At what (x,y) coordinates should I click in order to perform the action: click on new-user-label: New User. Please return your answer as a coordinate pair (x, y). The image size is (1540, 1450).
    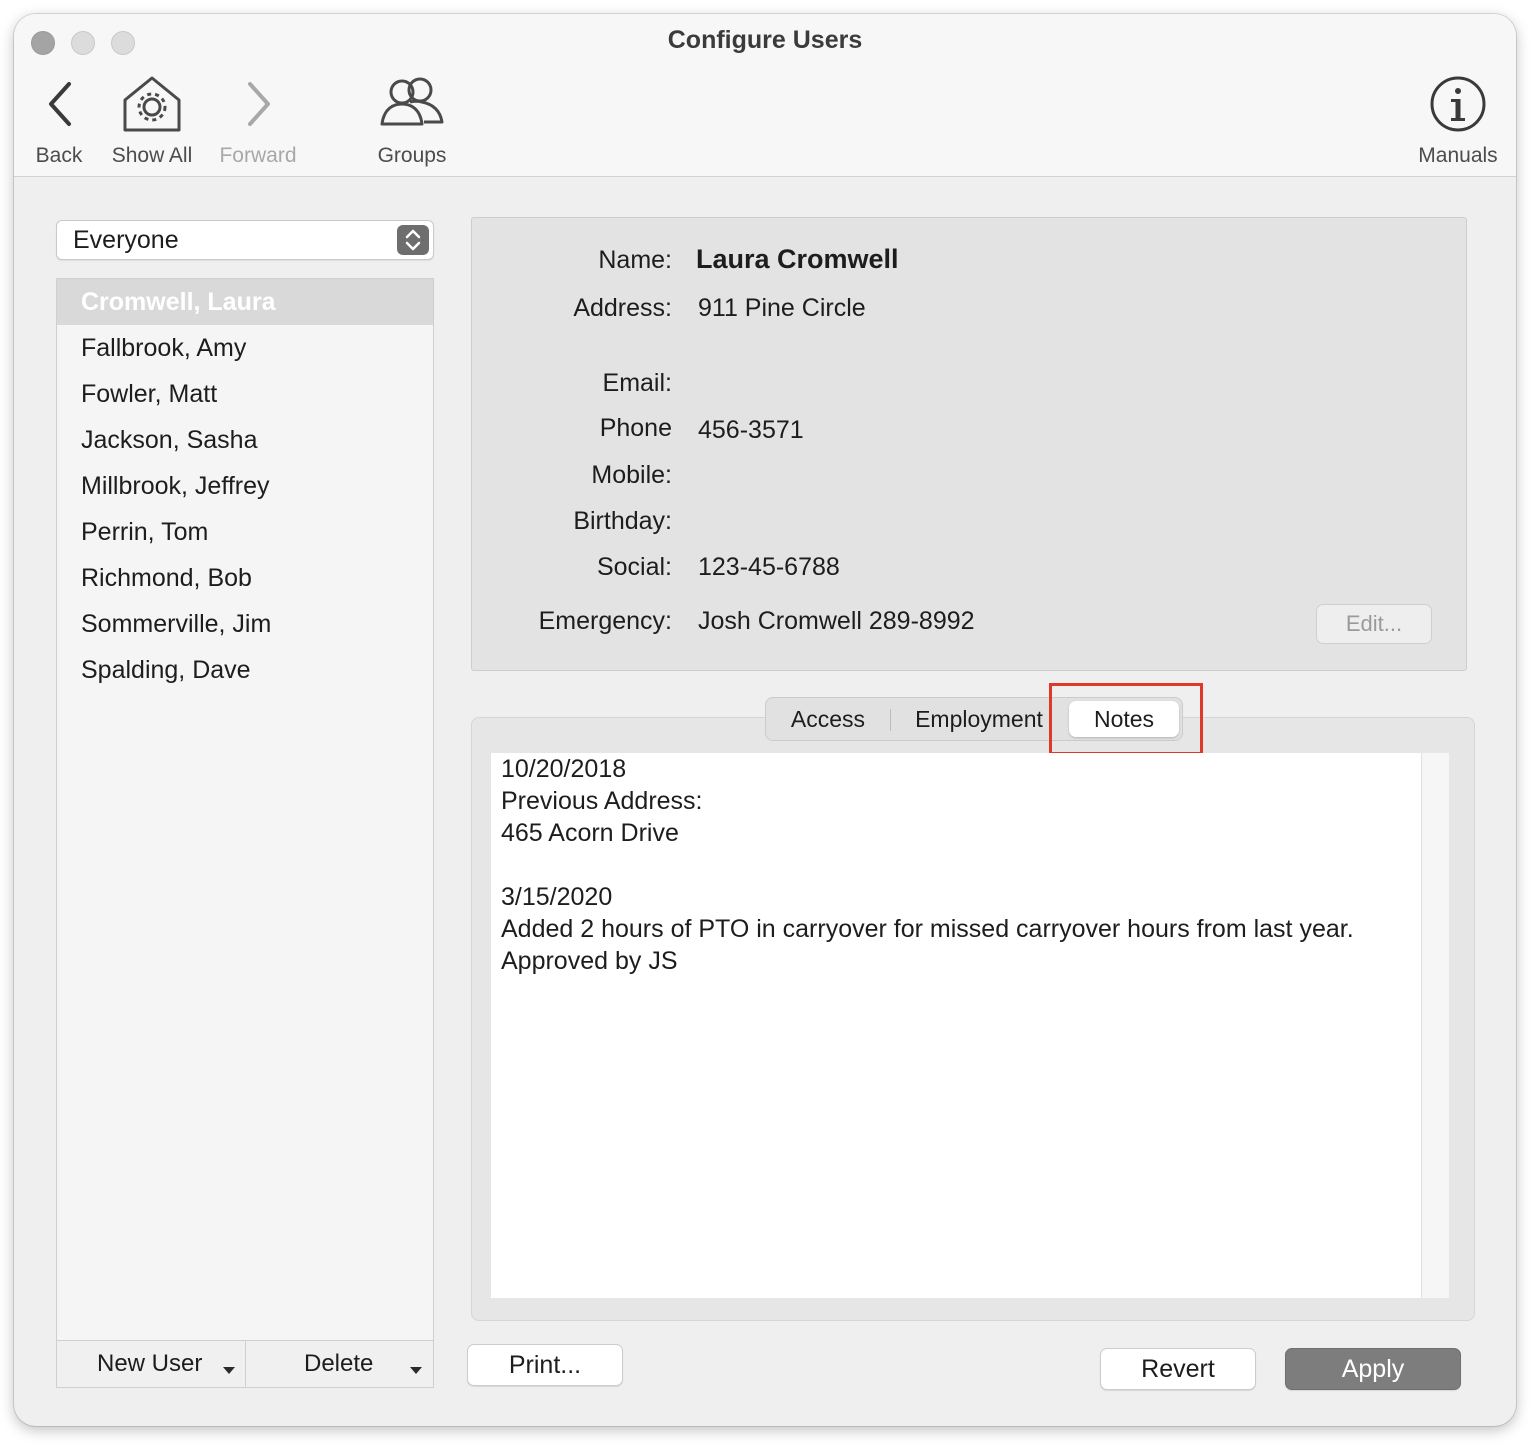
    Looking at the image, I should click on (150, 1363).